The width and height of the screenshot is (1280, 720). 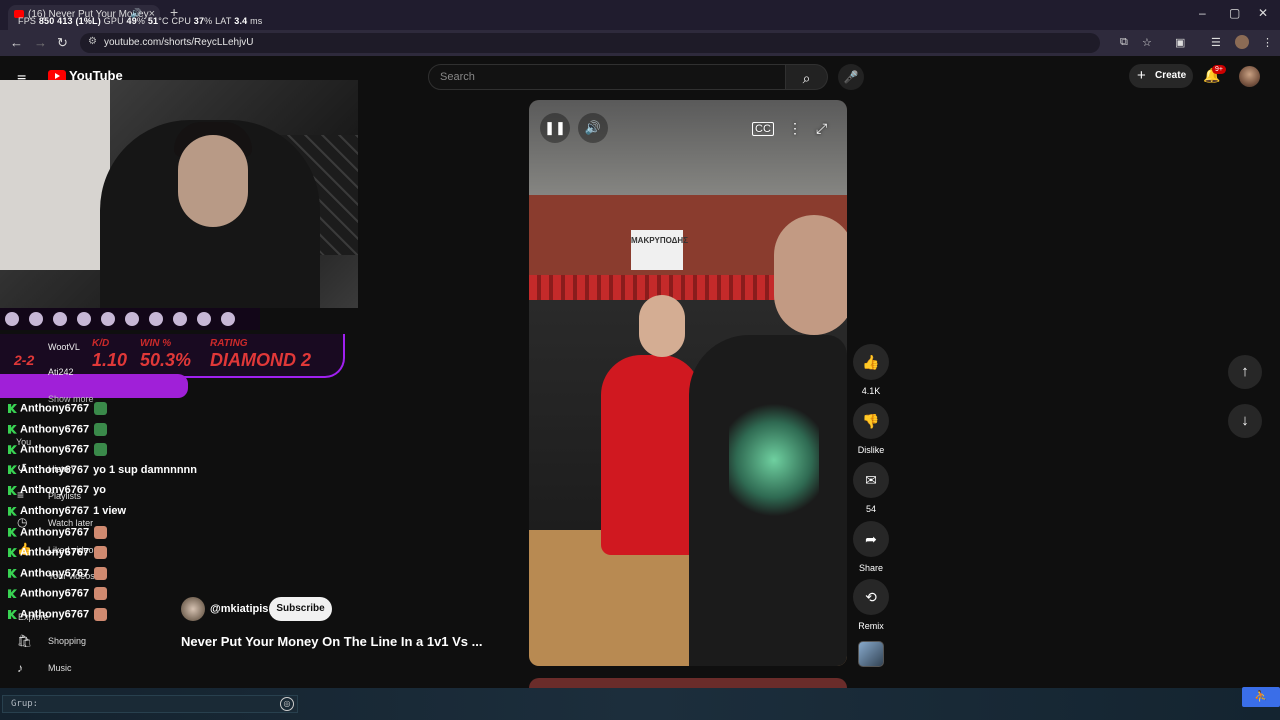 I want to click on win-value: 50.3%, so click(x=166, y=360).